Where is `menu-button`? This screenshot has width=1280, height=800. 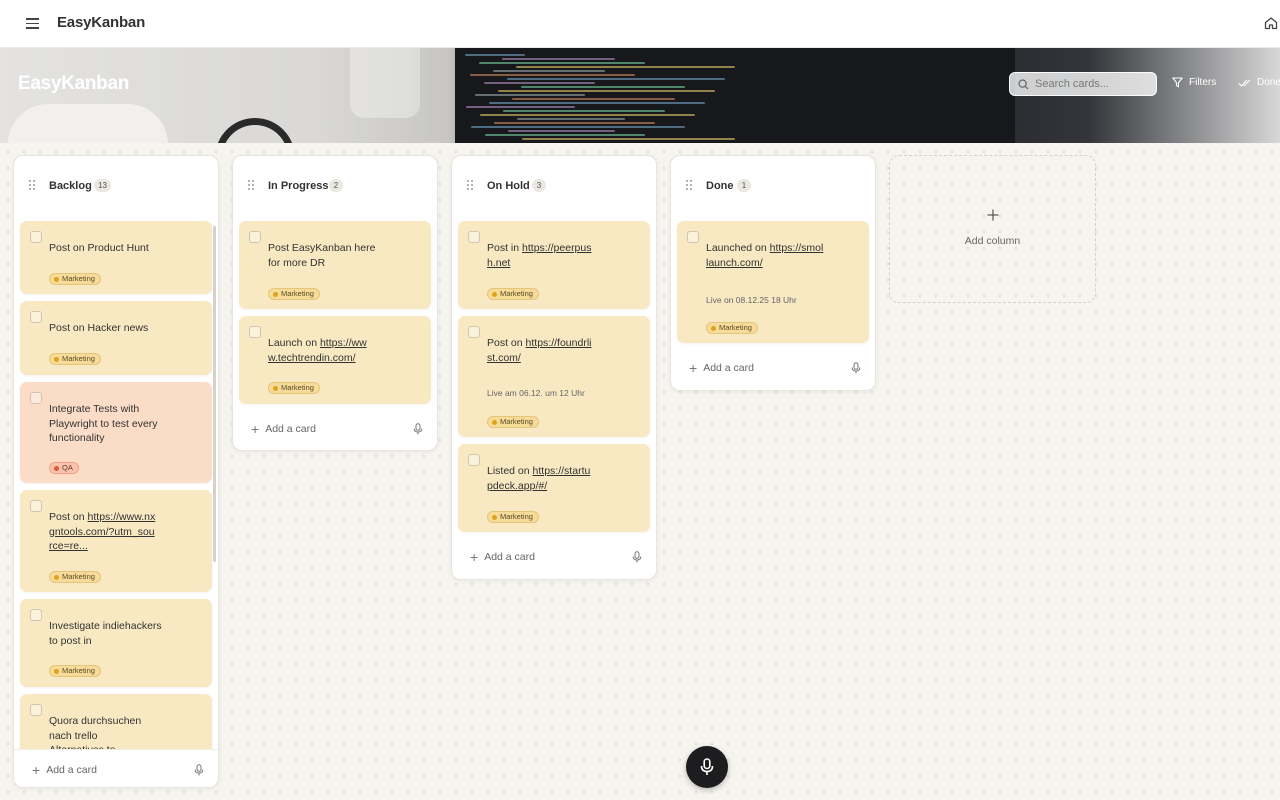 menu-button is located at coordinates (32, 24).